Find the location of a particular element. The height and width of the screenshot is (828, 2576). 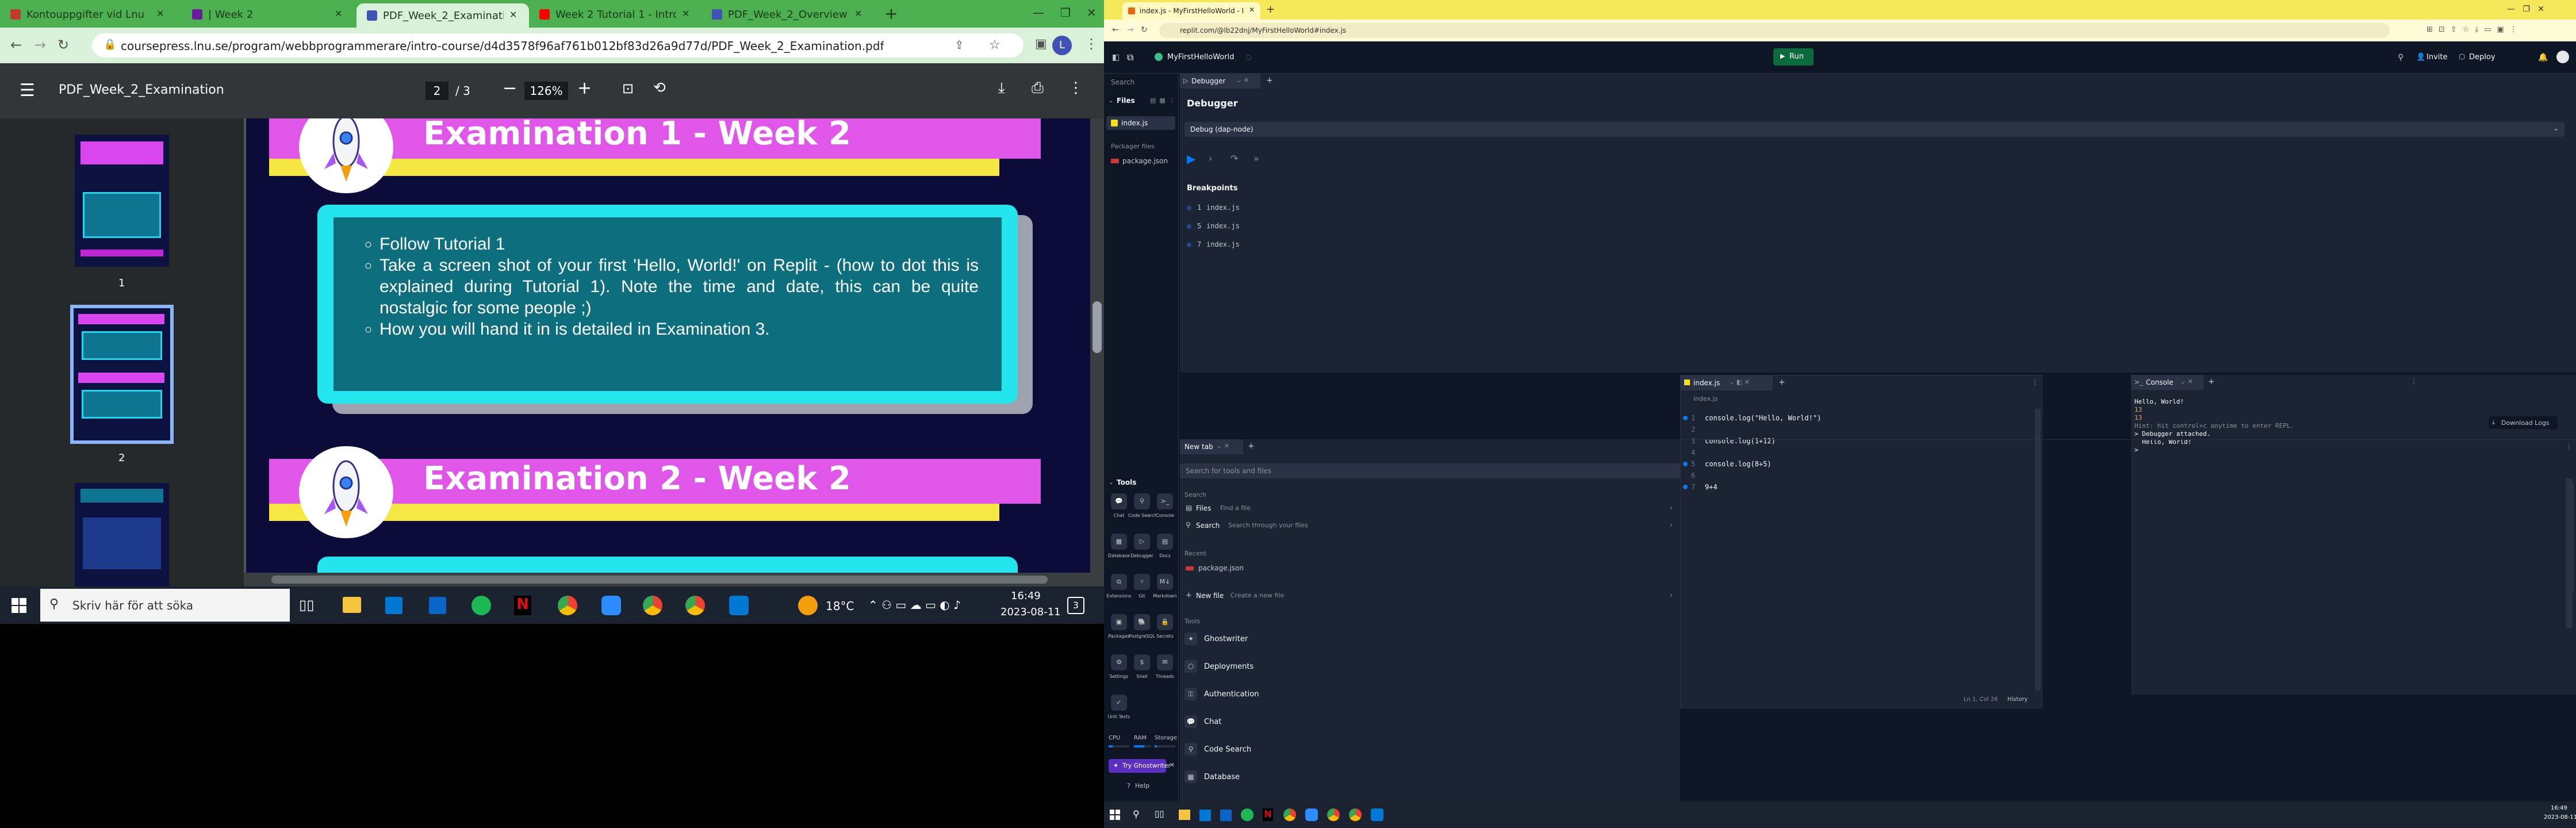

debug-play-icon: ▶ is located at coordinates (1191, 159).